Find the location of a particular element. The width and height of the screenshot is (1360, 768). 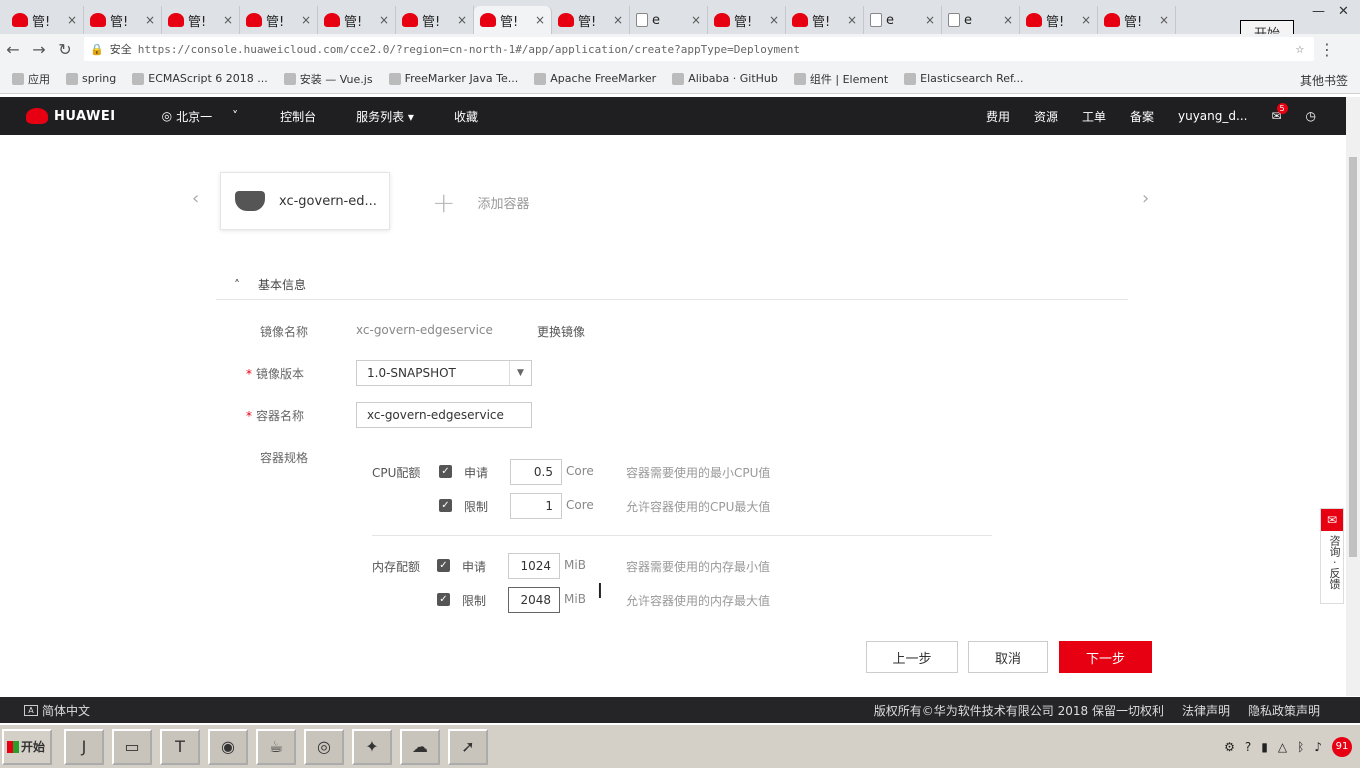

volume-icon: ♪ is located at coordinates (1318, 747).